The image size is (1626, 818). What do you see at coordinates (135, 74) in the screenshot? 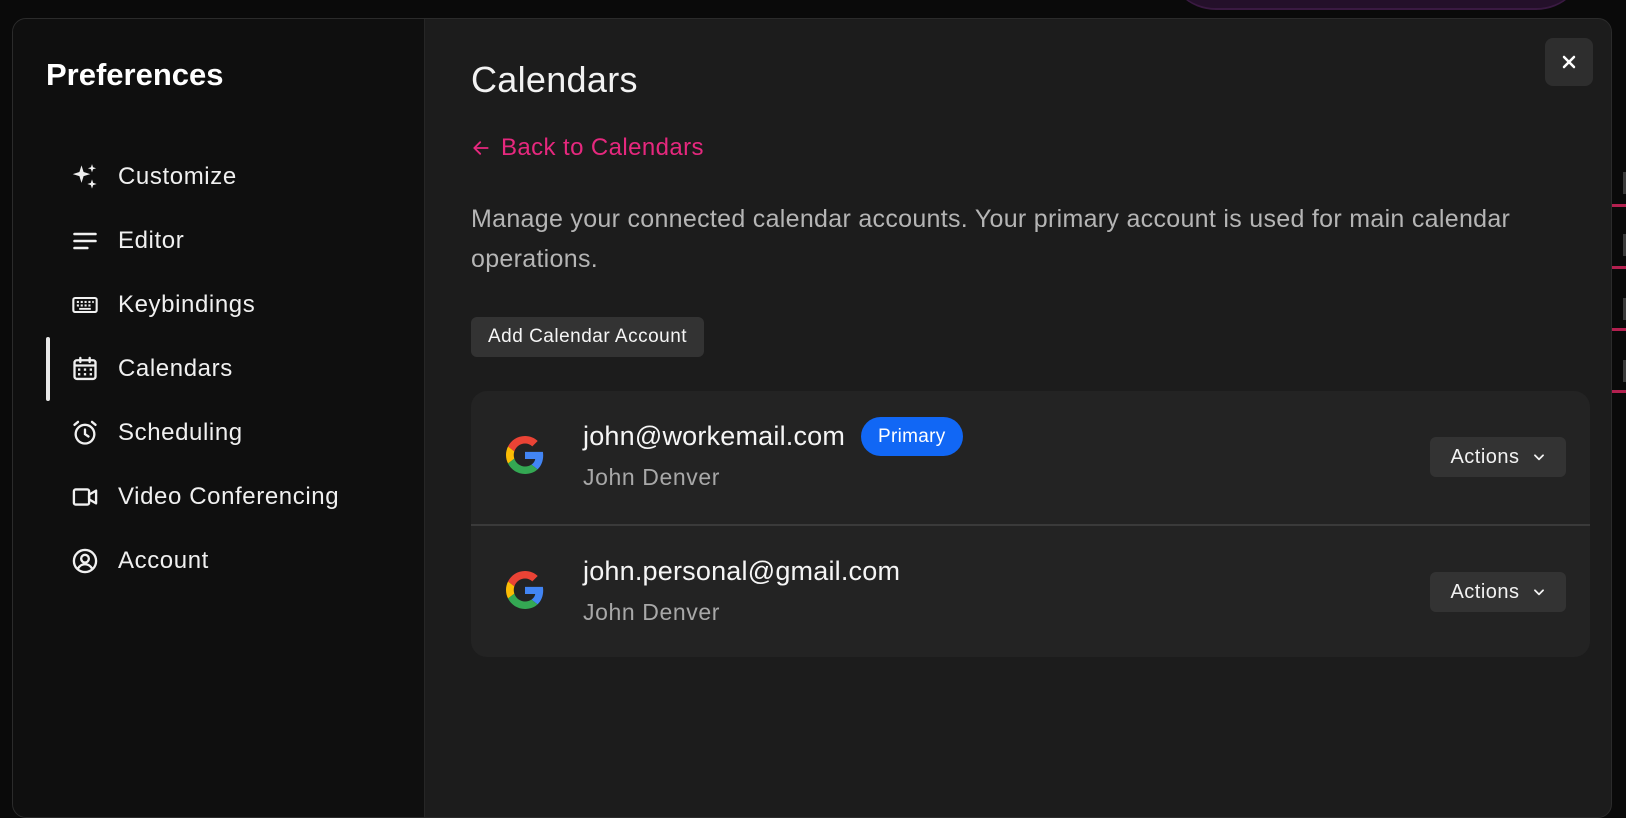
I see `sidebar-title: Preferences` at bounding box center [135, 74].